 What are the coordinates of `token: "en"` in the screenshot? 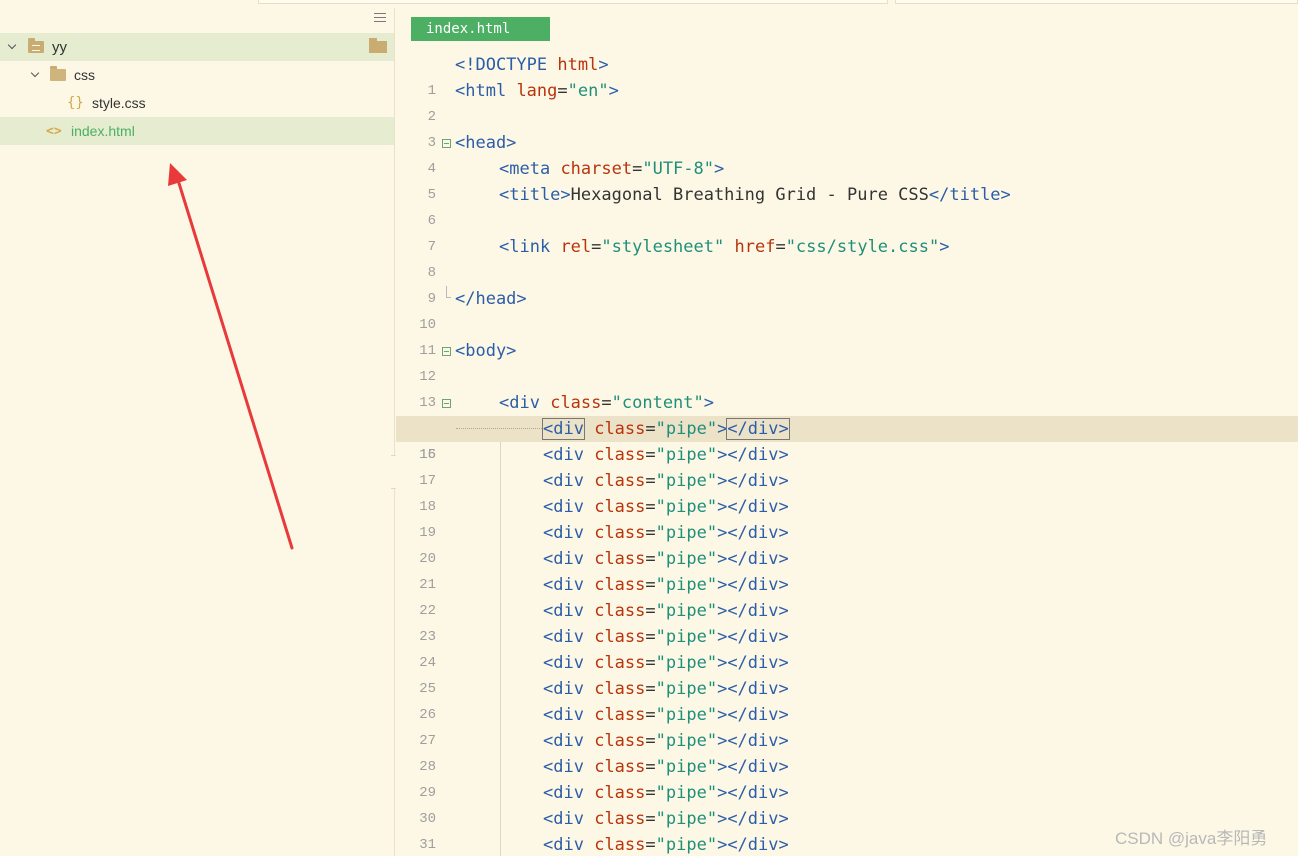 It's located at (588, 91).